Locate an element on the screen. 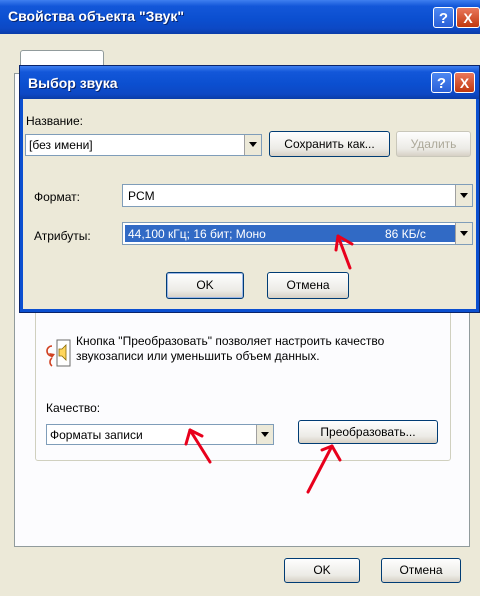 Image resolution: width=480 pixels, height=596 pixels. annotation-arrow-convert is located at coordinates (320, 469).